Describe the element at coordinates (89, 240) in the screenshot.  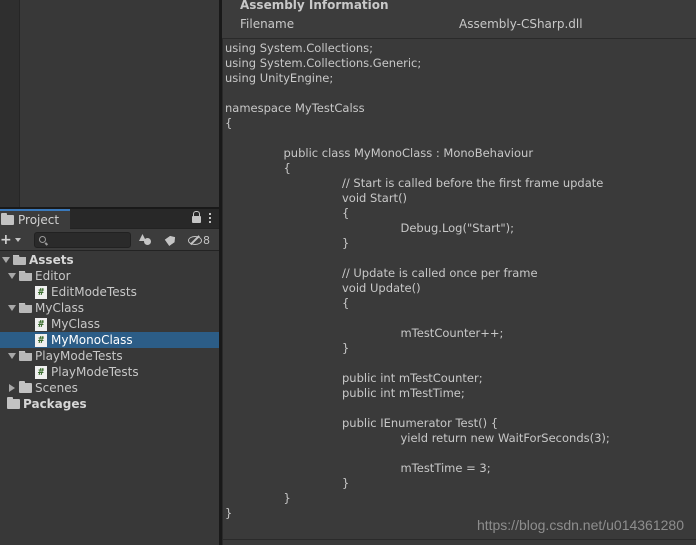
I see `search-input` at that location.